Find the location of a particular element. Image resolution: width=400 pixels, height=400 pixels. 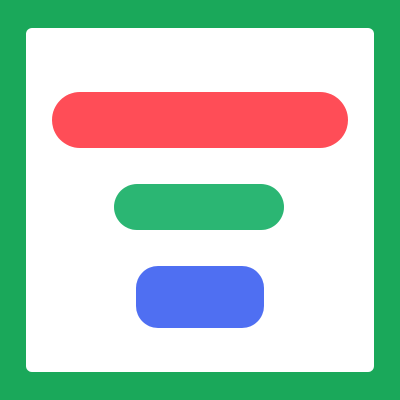

tertiary-blue-button is located at coordinates (200, 297).